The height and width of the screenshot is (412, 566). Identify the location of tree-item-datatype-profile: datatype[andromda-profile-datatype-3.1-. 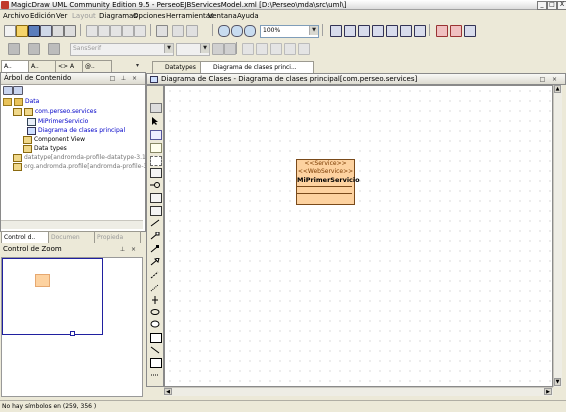
(80, 157).